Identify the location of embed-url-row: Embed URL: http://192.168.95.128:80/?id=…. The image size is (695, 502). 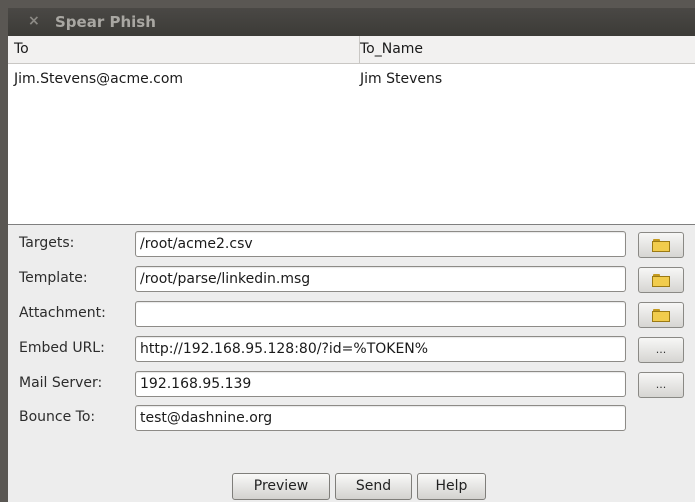
(351, 349).